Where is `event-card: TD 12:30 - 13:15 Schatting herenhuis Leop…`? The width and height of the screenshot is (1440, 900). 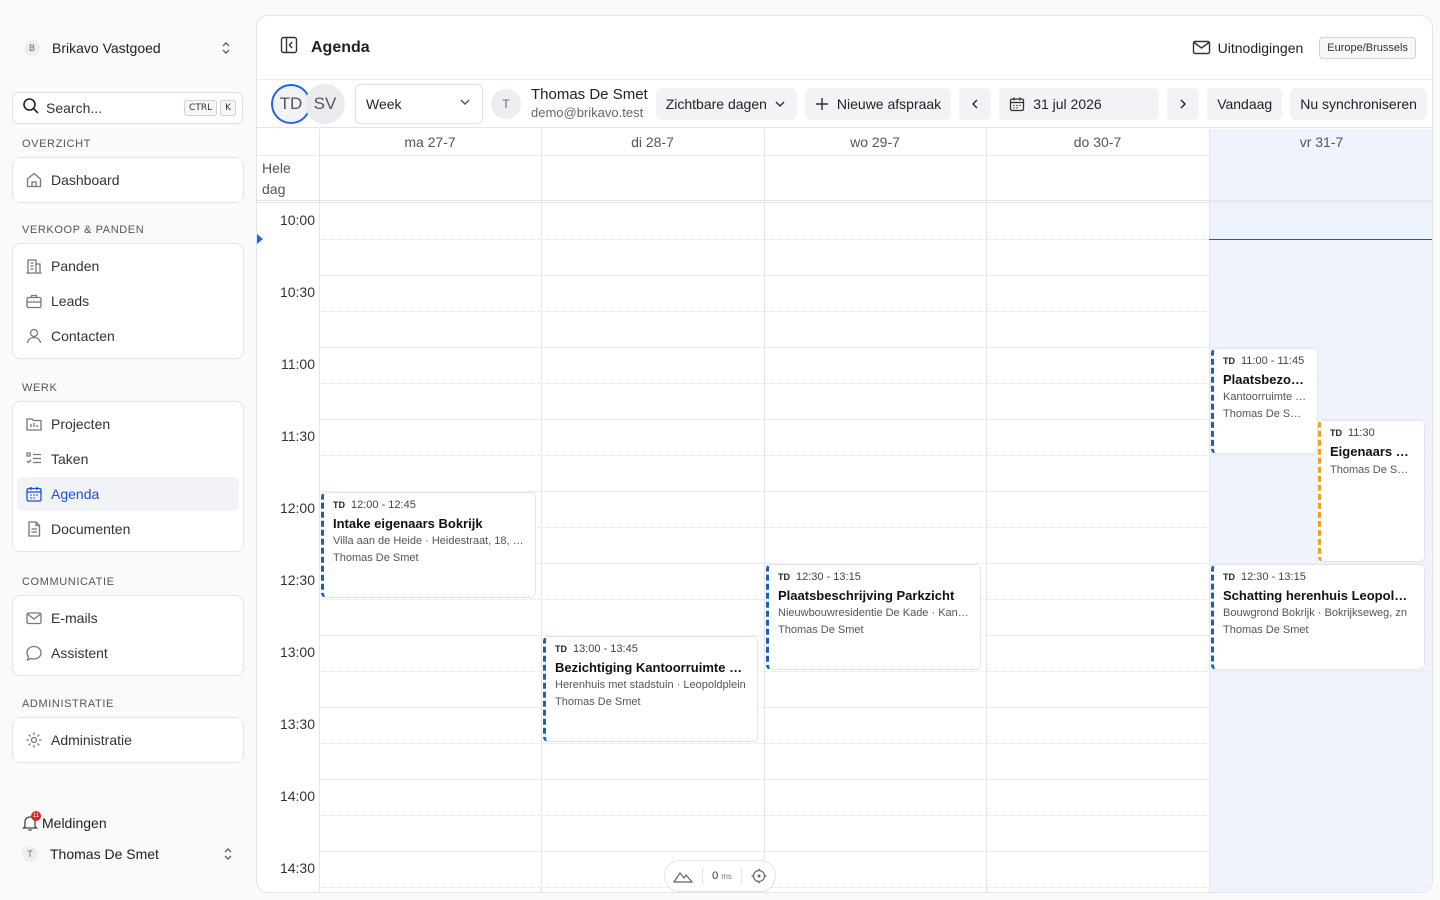
event-card: TD 12:30 - 13:15 Schatting herenhuis Leop… is located at coordinates (1318, 617).